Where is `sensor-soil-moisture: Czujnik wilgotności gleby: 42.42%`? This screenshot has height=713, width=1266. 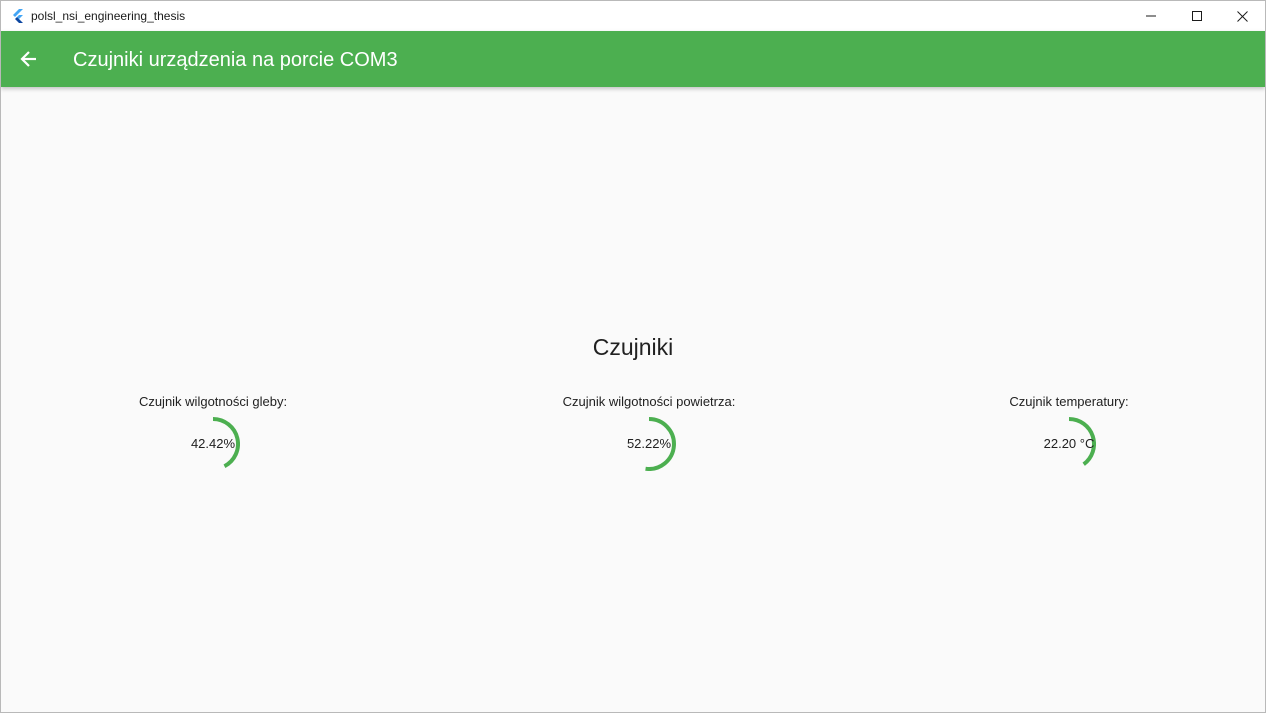 sensor-soil-moisture: Czujnik wilgotności gleby: 42.42% is located at coordinates (213, 438).